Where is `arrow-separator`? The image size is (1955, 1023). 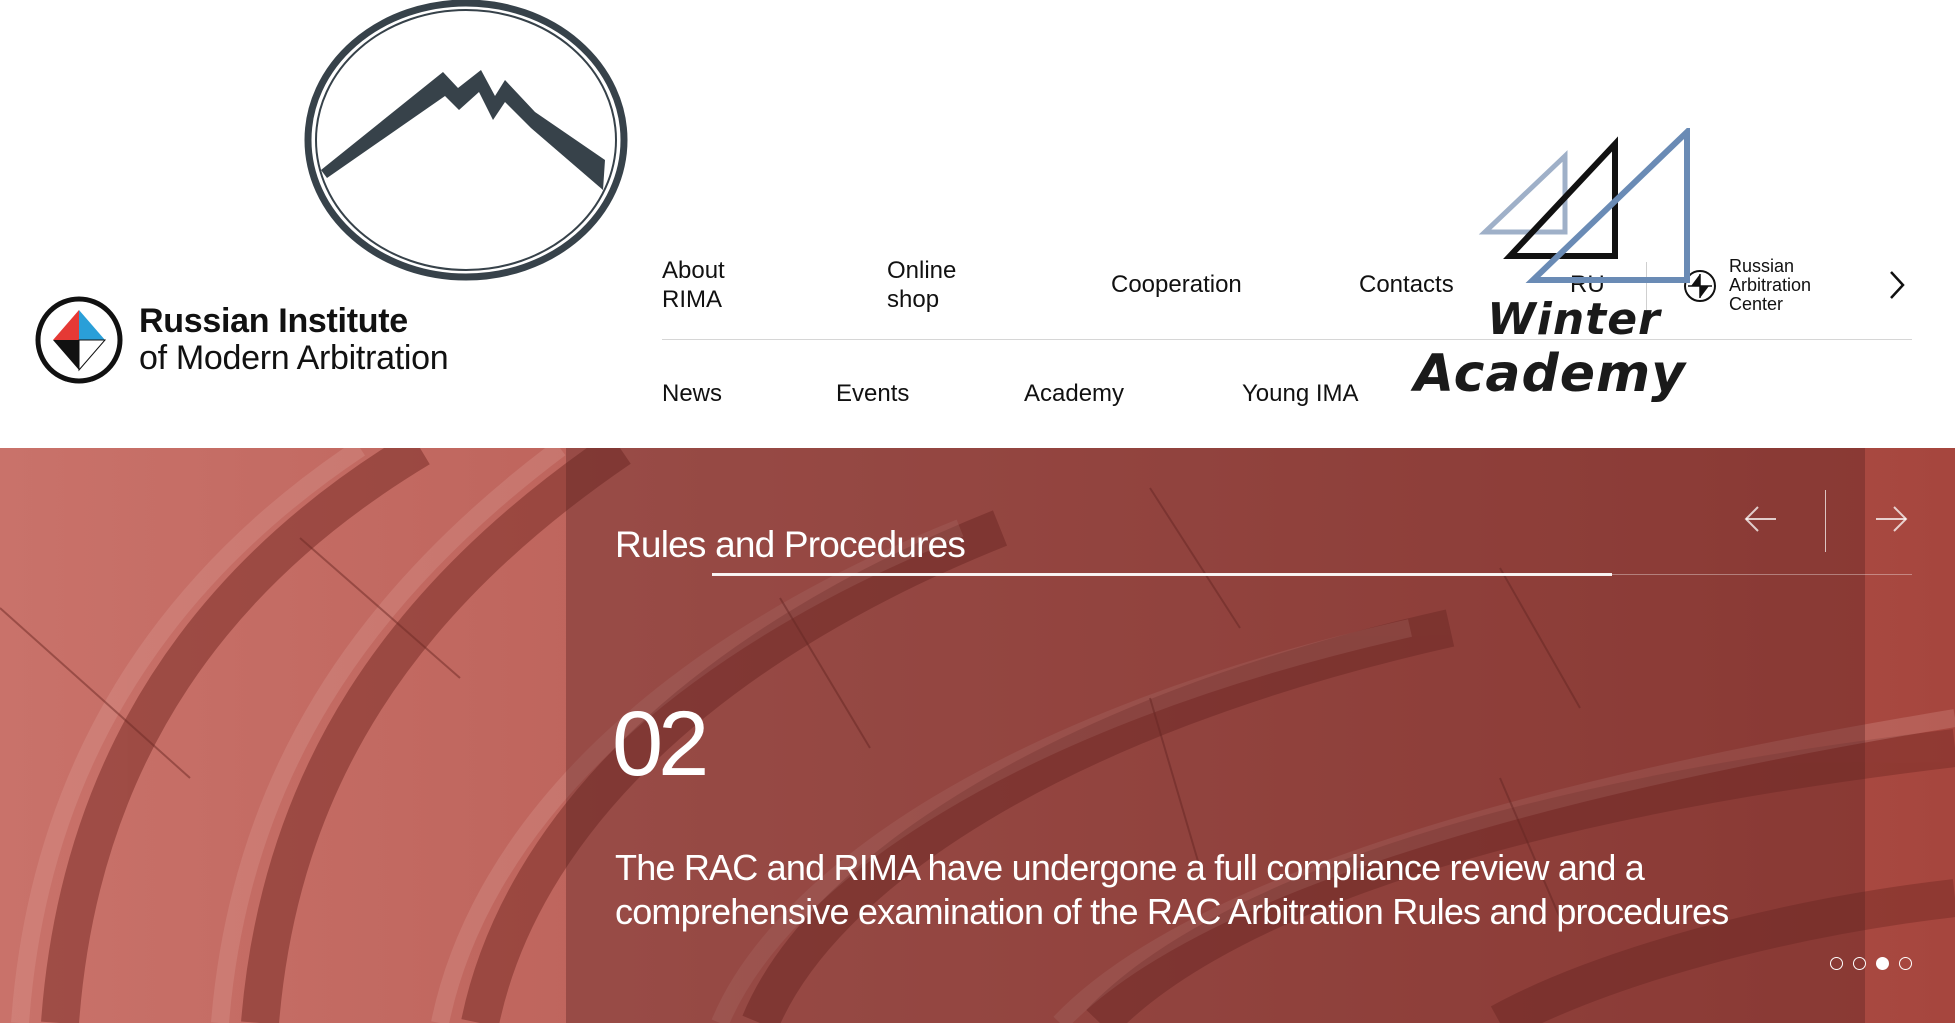
arrow-separator is located at coordinates (1825, 521).